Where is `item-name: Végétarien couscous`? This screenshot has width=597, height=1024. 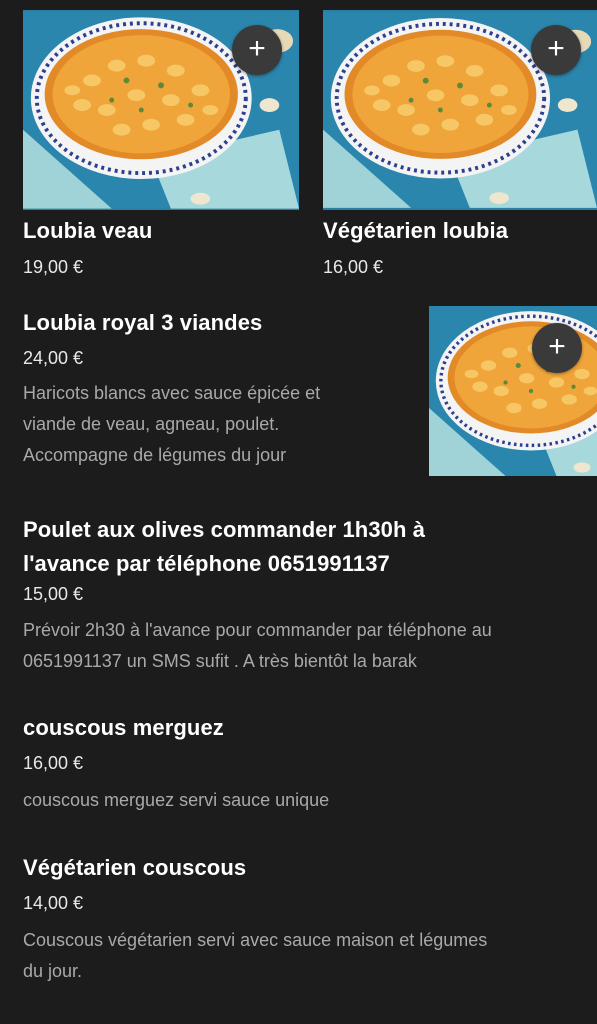 item-name: Végétarien couscous is located at coordinates (135, 867).